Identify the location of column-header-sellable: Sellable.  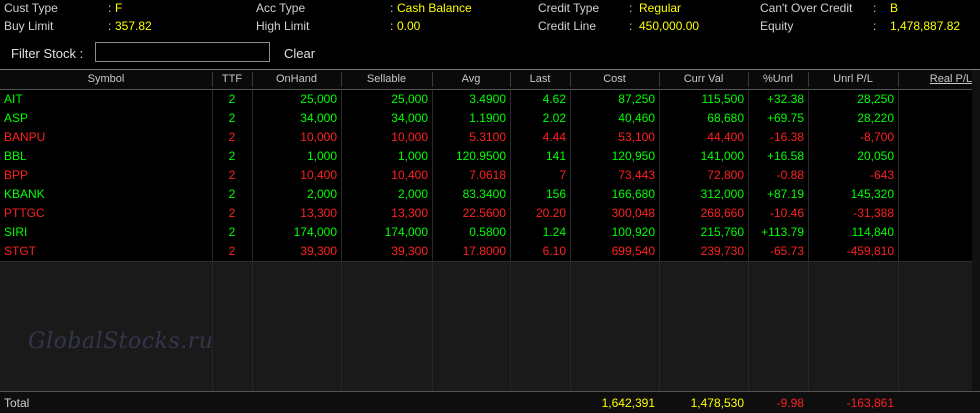
(386, 79).